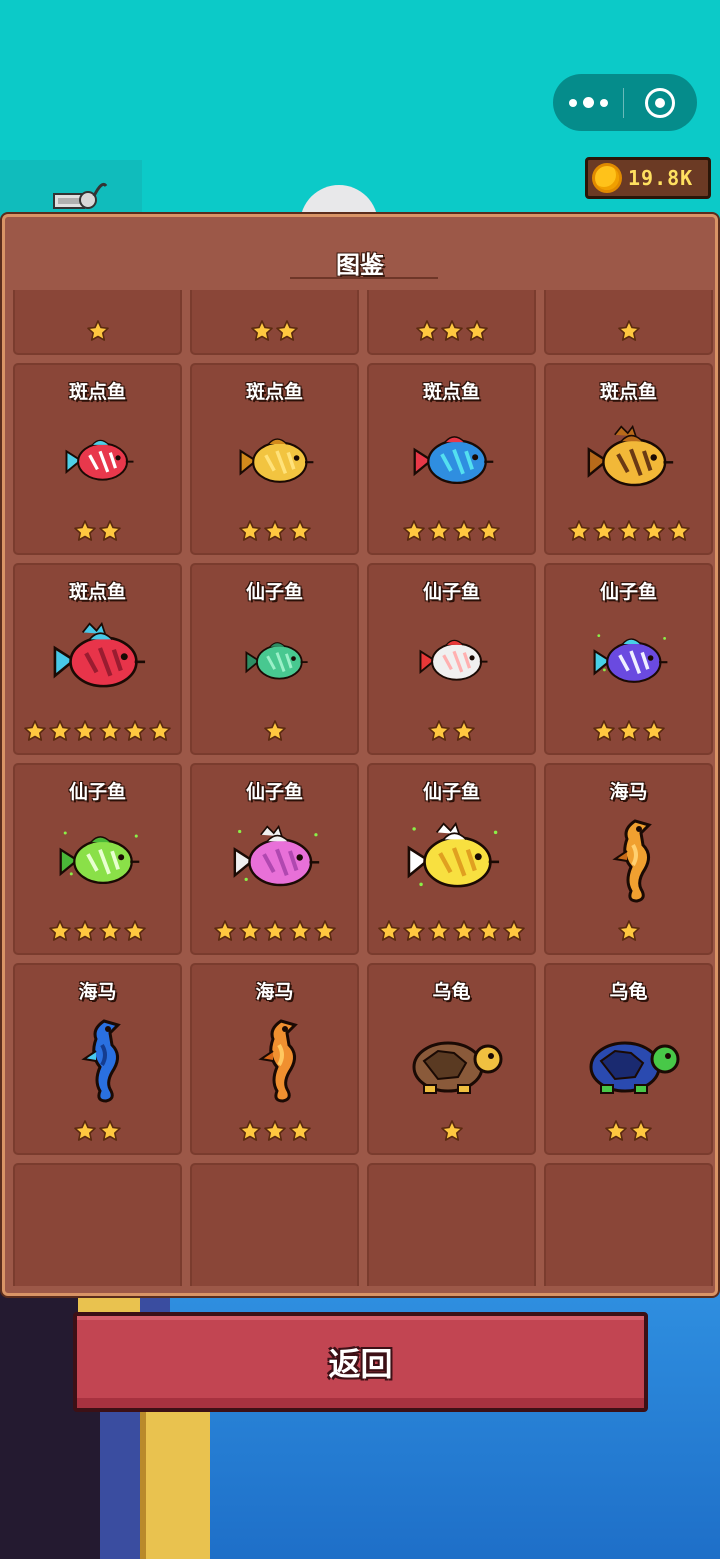 This screenshot has height=1559, width=720. What do you see at coordinates (360, 1362) in the screenshot?
I see `back-button: 返回` at bounding box center [360, 1362].